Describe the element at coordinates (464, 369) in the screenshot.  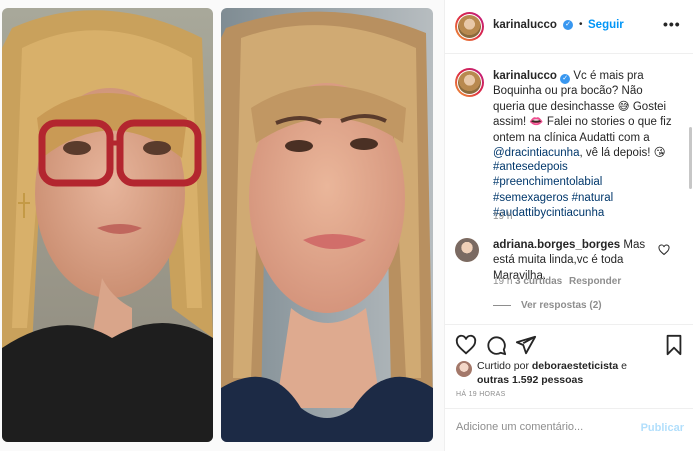
I see `liker-avatar` at that location.